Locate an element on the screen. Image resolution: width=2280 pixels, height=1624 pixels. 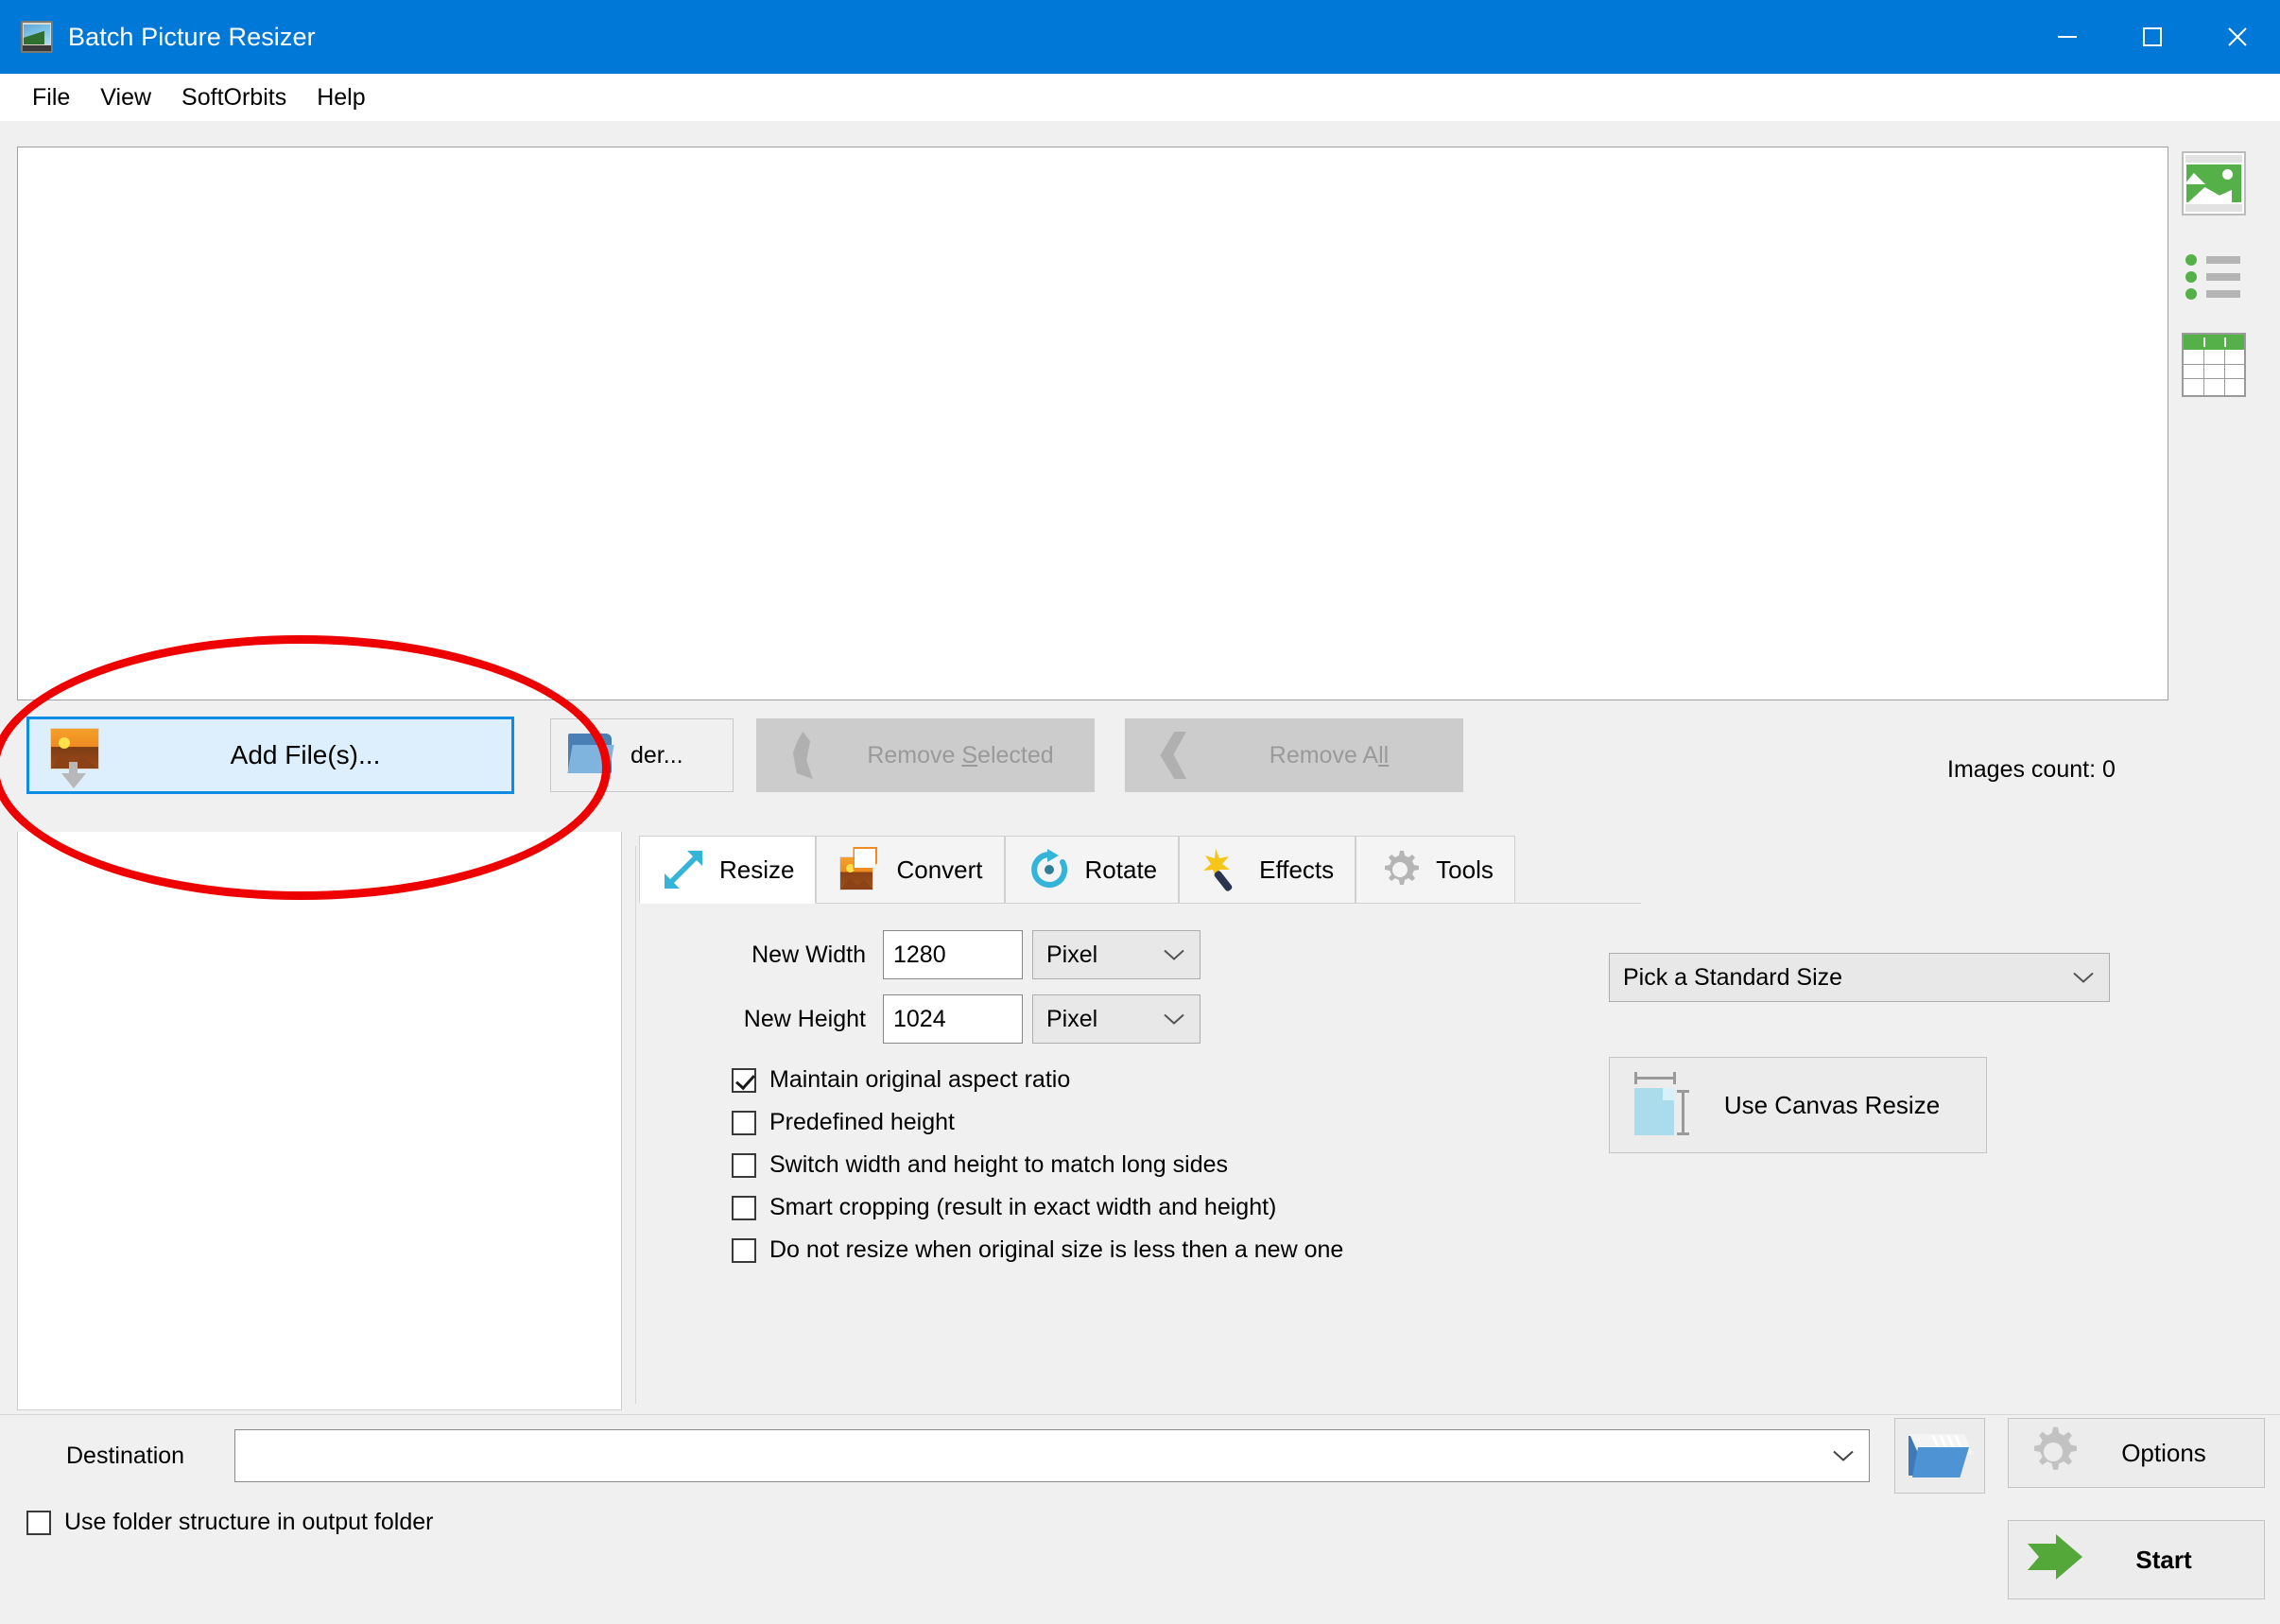
tab-tools: Tools is located at coordinates (1435, 870).